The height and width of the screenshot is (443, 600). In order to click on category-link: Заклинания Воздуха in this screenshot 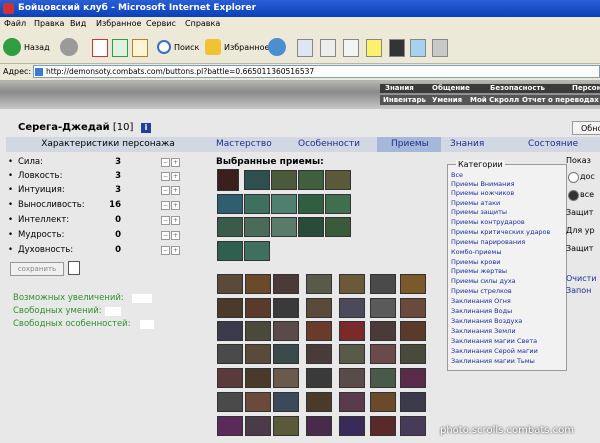, I will do `click(486, 321)`.